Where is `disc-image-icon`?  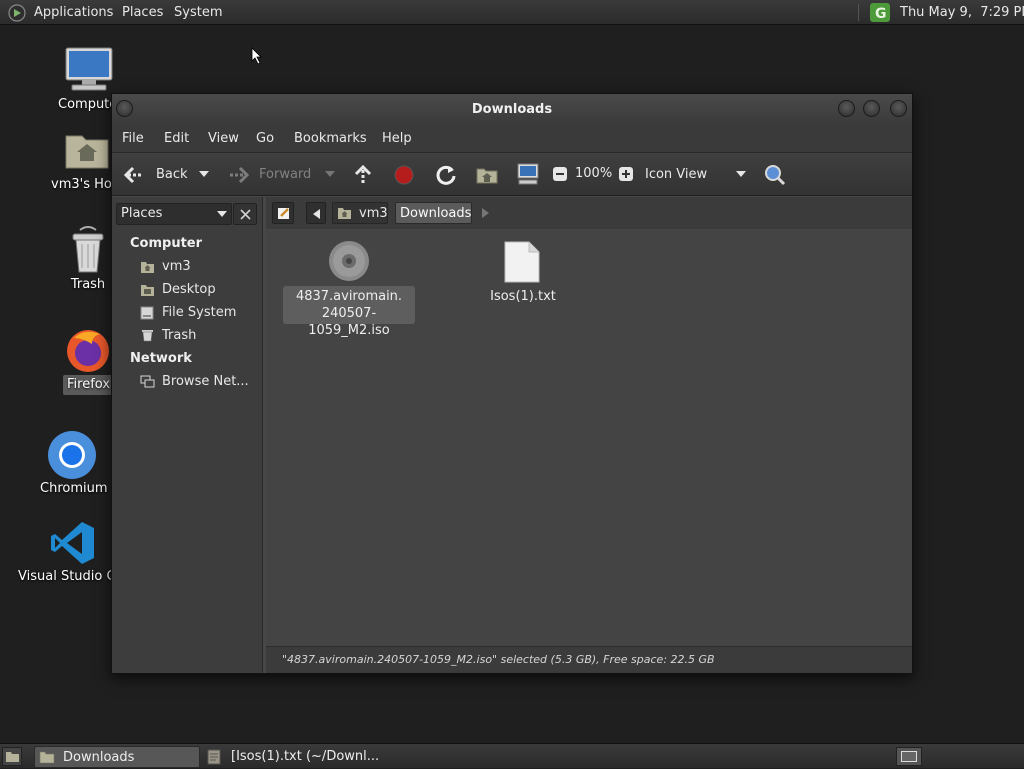
disc-image-icon is located at coordinates (349, 261).